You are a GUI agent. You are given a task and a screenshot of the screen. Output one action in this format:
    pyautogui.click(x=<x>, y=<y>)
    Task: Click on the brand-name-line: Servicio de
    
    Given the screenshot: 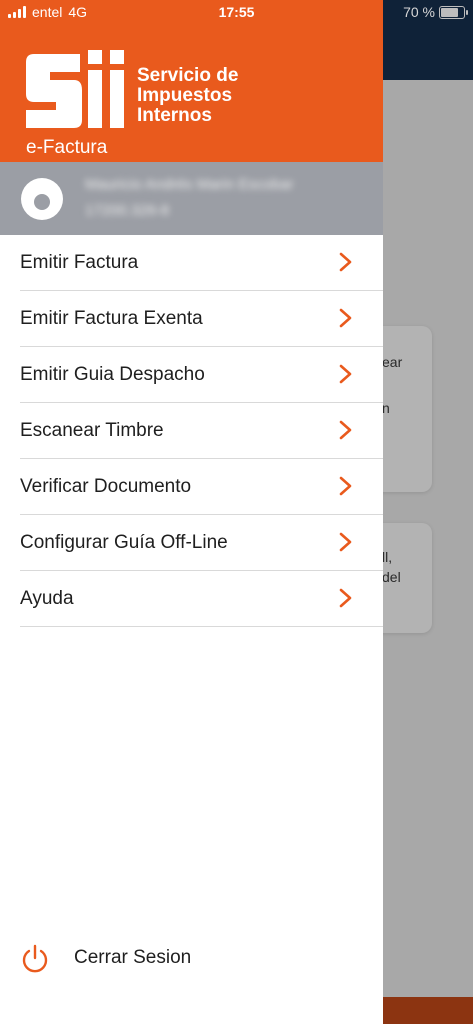 What is the action you would take?
    pyautogui.click(x=188, y=75)
    